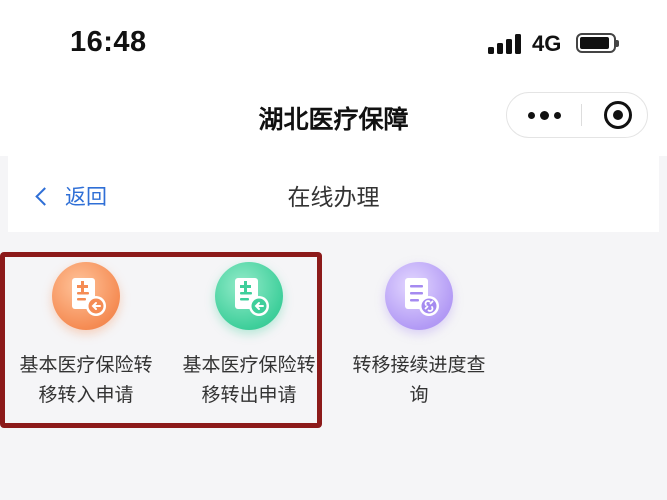 Image resolution: width=667 pixels, height=500 pixels. Describe the element at coordinates (86, 336) in the screenshot. I see `service-transfer-in: 基本医疗保险转 移转入申请` at that location.